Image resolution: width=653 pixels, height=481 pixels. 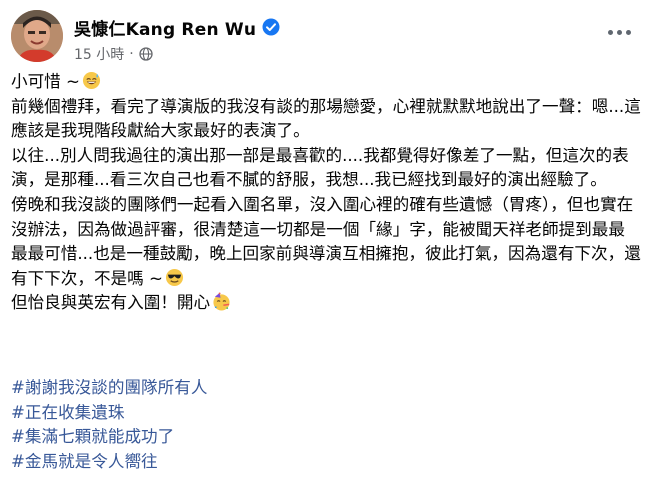 I want to click on verified-badge-icon, so click(x=271, y=27).